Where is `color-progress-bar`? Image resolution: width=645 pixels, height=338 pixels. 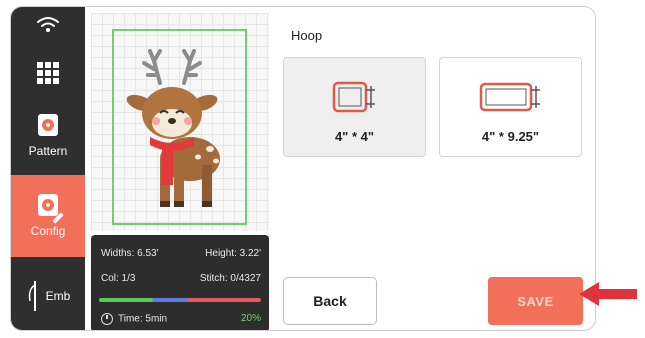
color-progress-bar is located at coordinates (180, 300).